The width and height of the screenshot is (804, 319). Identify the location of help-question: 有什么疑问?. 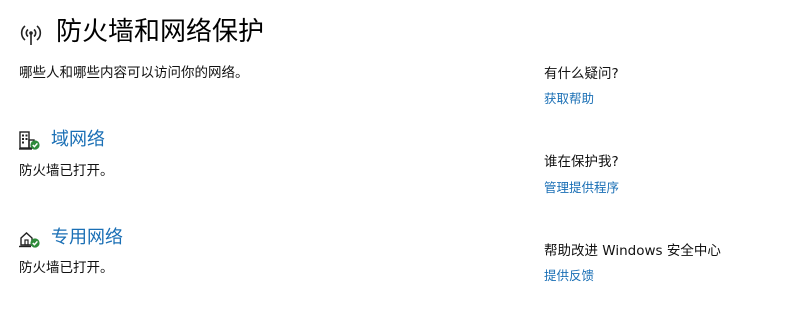
(581, 74).